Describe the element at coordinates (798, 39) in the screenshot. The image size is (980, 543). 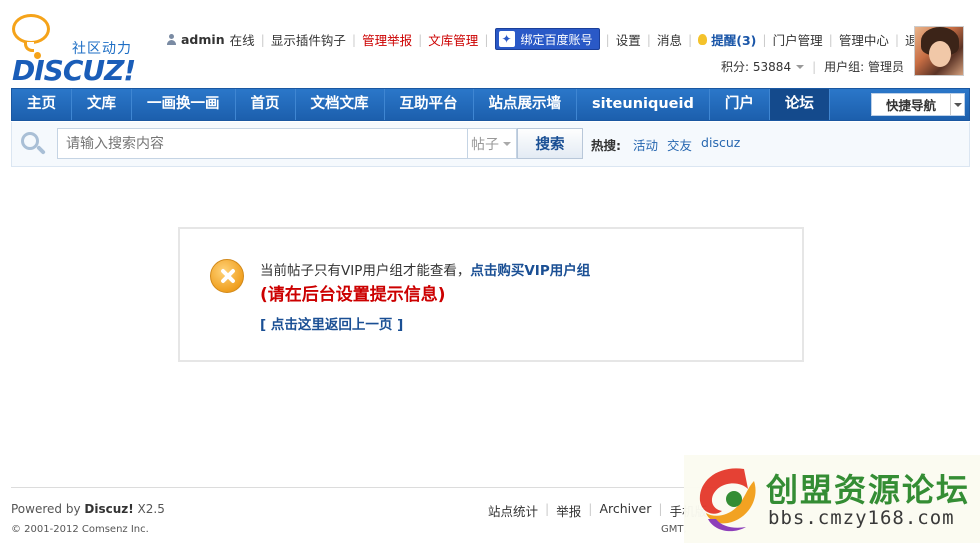
I see `portal-manage-link: 门户管理` at that location.